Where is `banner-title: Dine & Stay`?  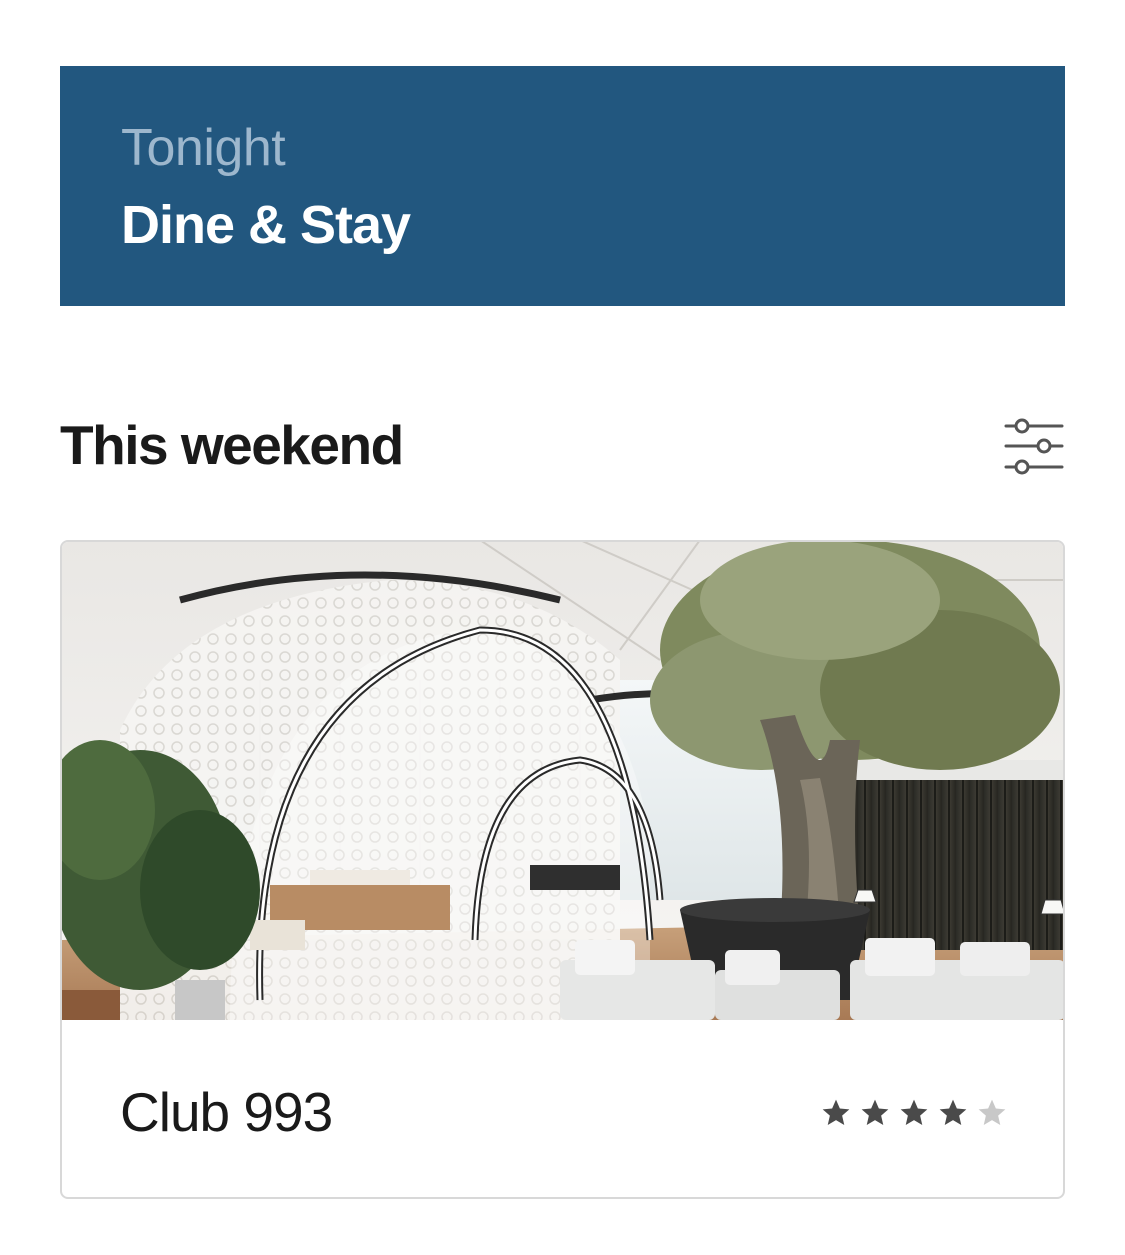
banner-title: Dine & Stay is located at coordinates (266, 225).